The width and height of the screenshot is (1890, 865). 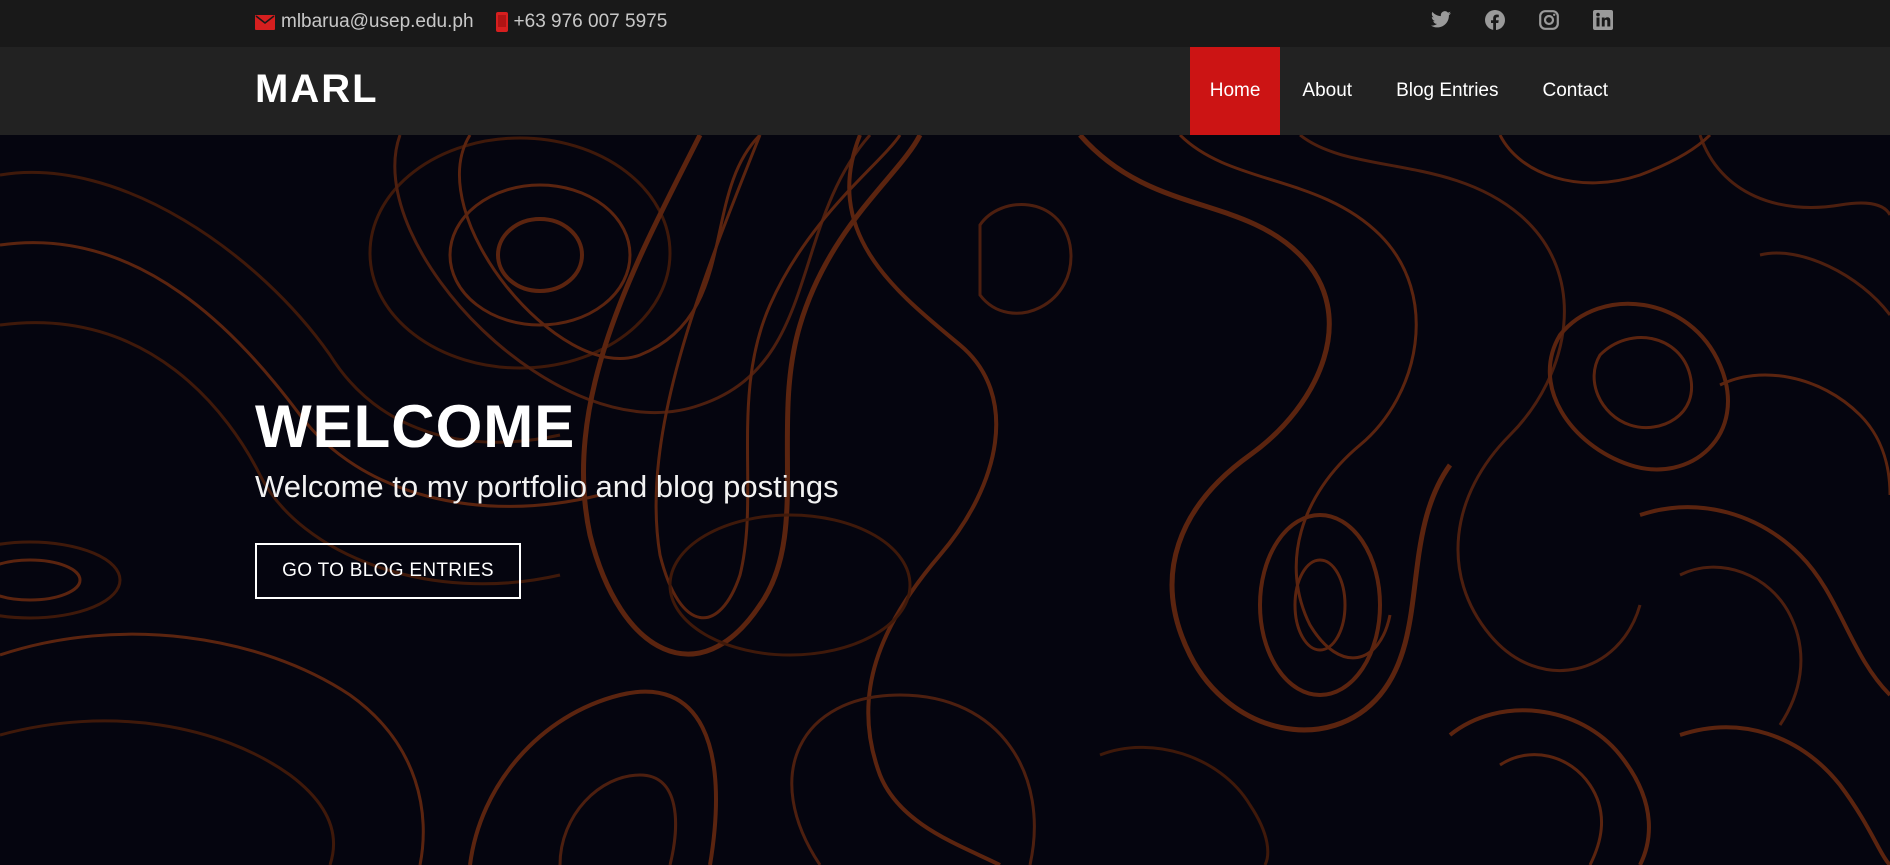 I want to click on main-nav: Home About Blog Entries Contact, so click(x=1409, y=91).